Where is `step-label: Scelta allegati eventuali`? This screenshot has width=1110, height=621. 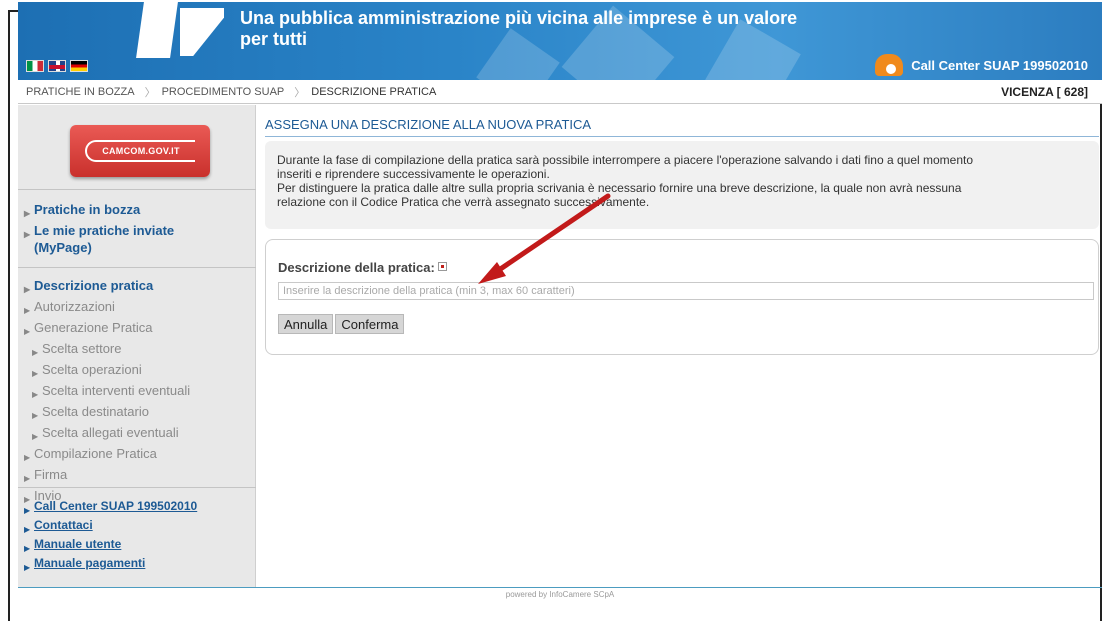 step-label: Scelta allegati eventuali is located at coordinates (110, 432).